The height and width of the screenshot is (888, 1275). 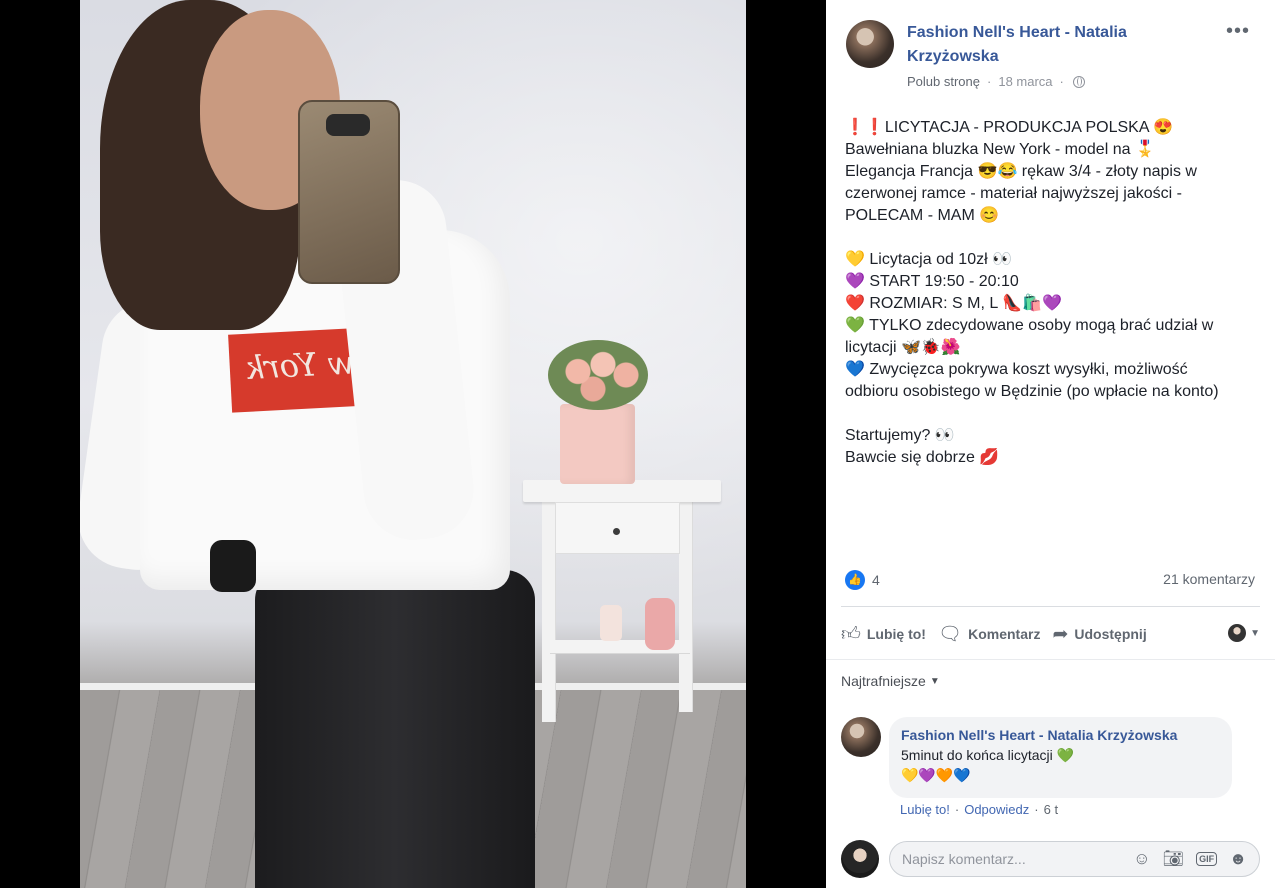 I want to click on flower-box, so click(x=597, y=444).